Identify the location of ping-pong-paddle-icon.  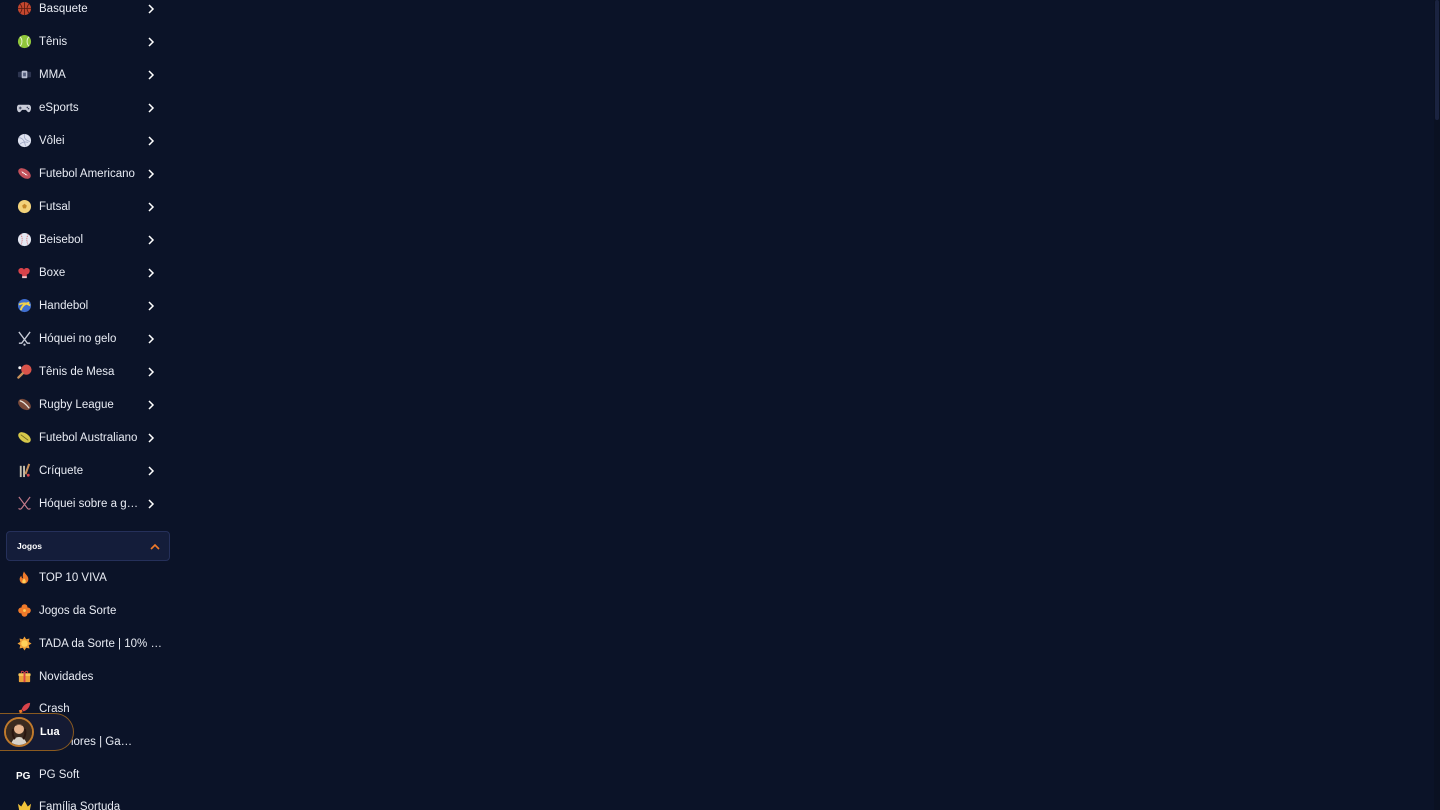
(24, 372).